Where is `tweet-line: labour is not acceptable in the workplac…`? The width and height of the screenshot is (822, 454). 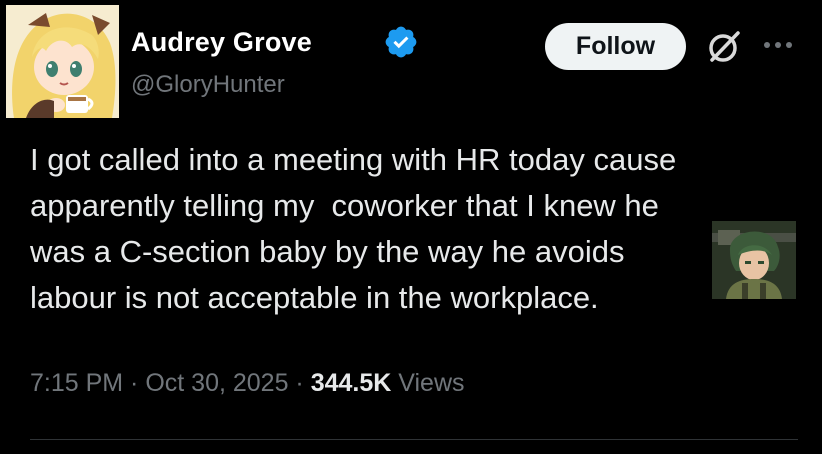 tweet-line: labour is not acceptable in the workplac… is located at coordinates (314, 297).